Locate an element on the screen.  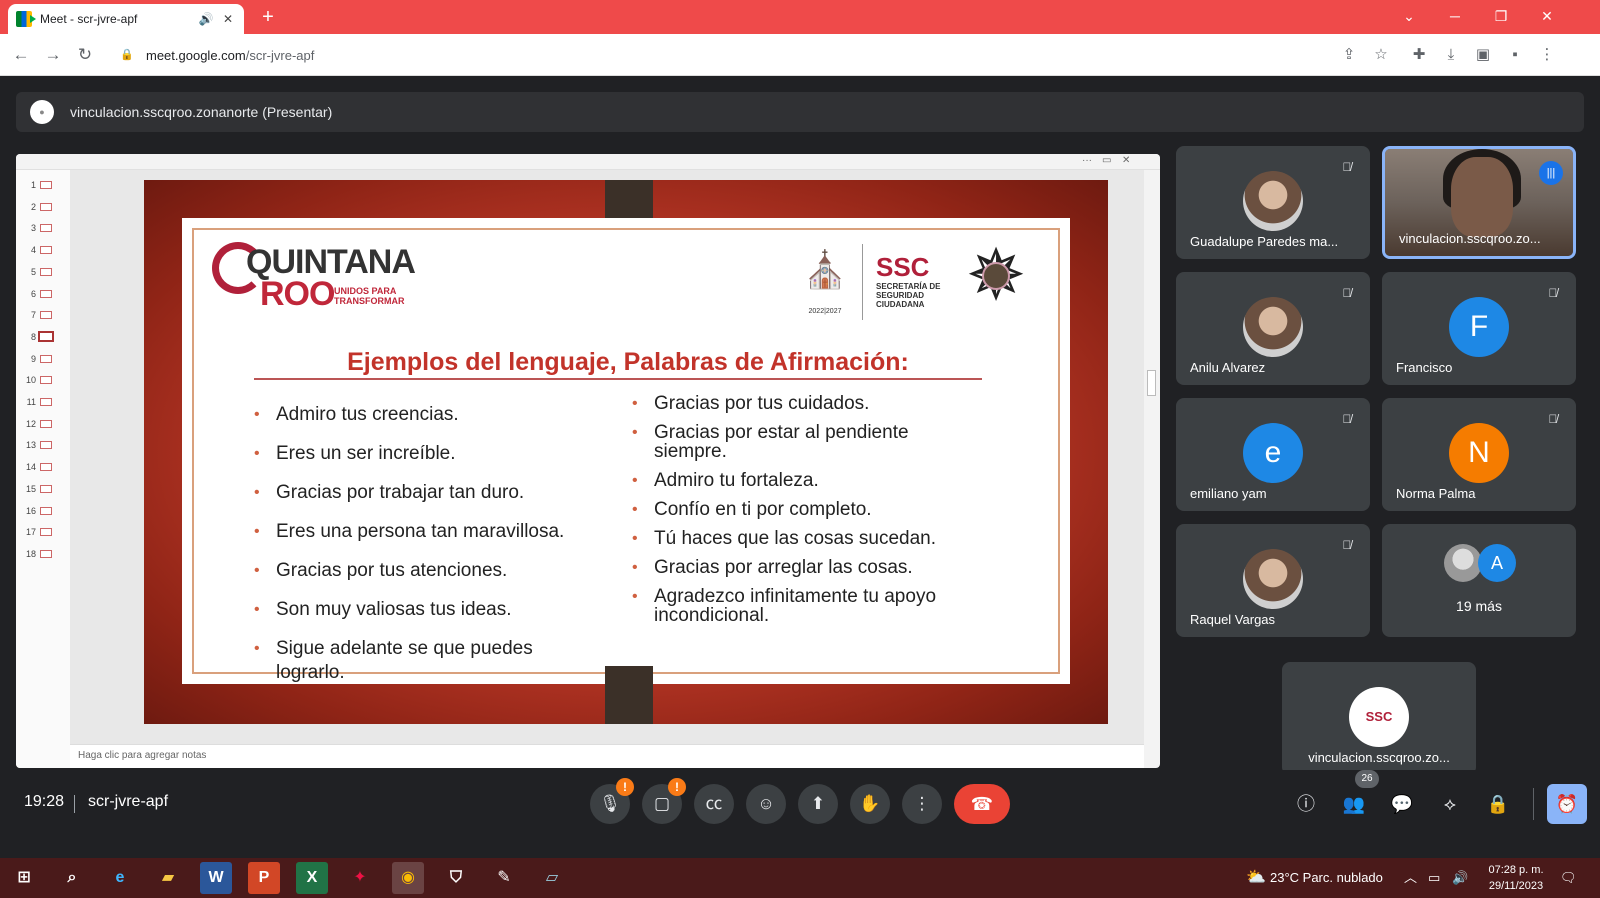
slide-thumbnail: 7 is located at coordinates (43, 315).